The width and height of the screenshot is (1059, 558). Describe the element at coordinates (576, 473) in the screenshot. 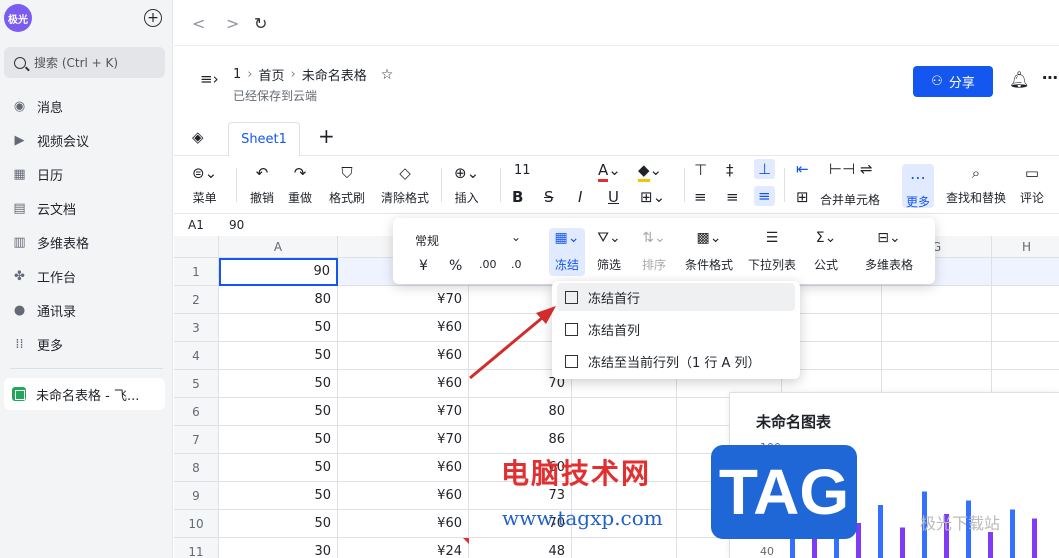

I see `watermark-text: 电脑技术网` at that location.